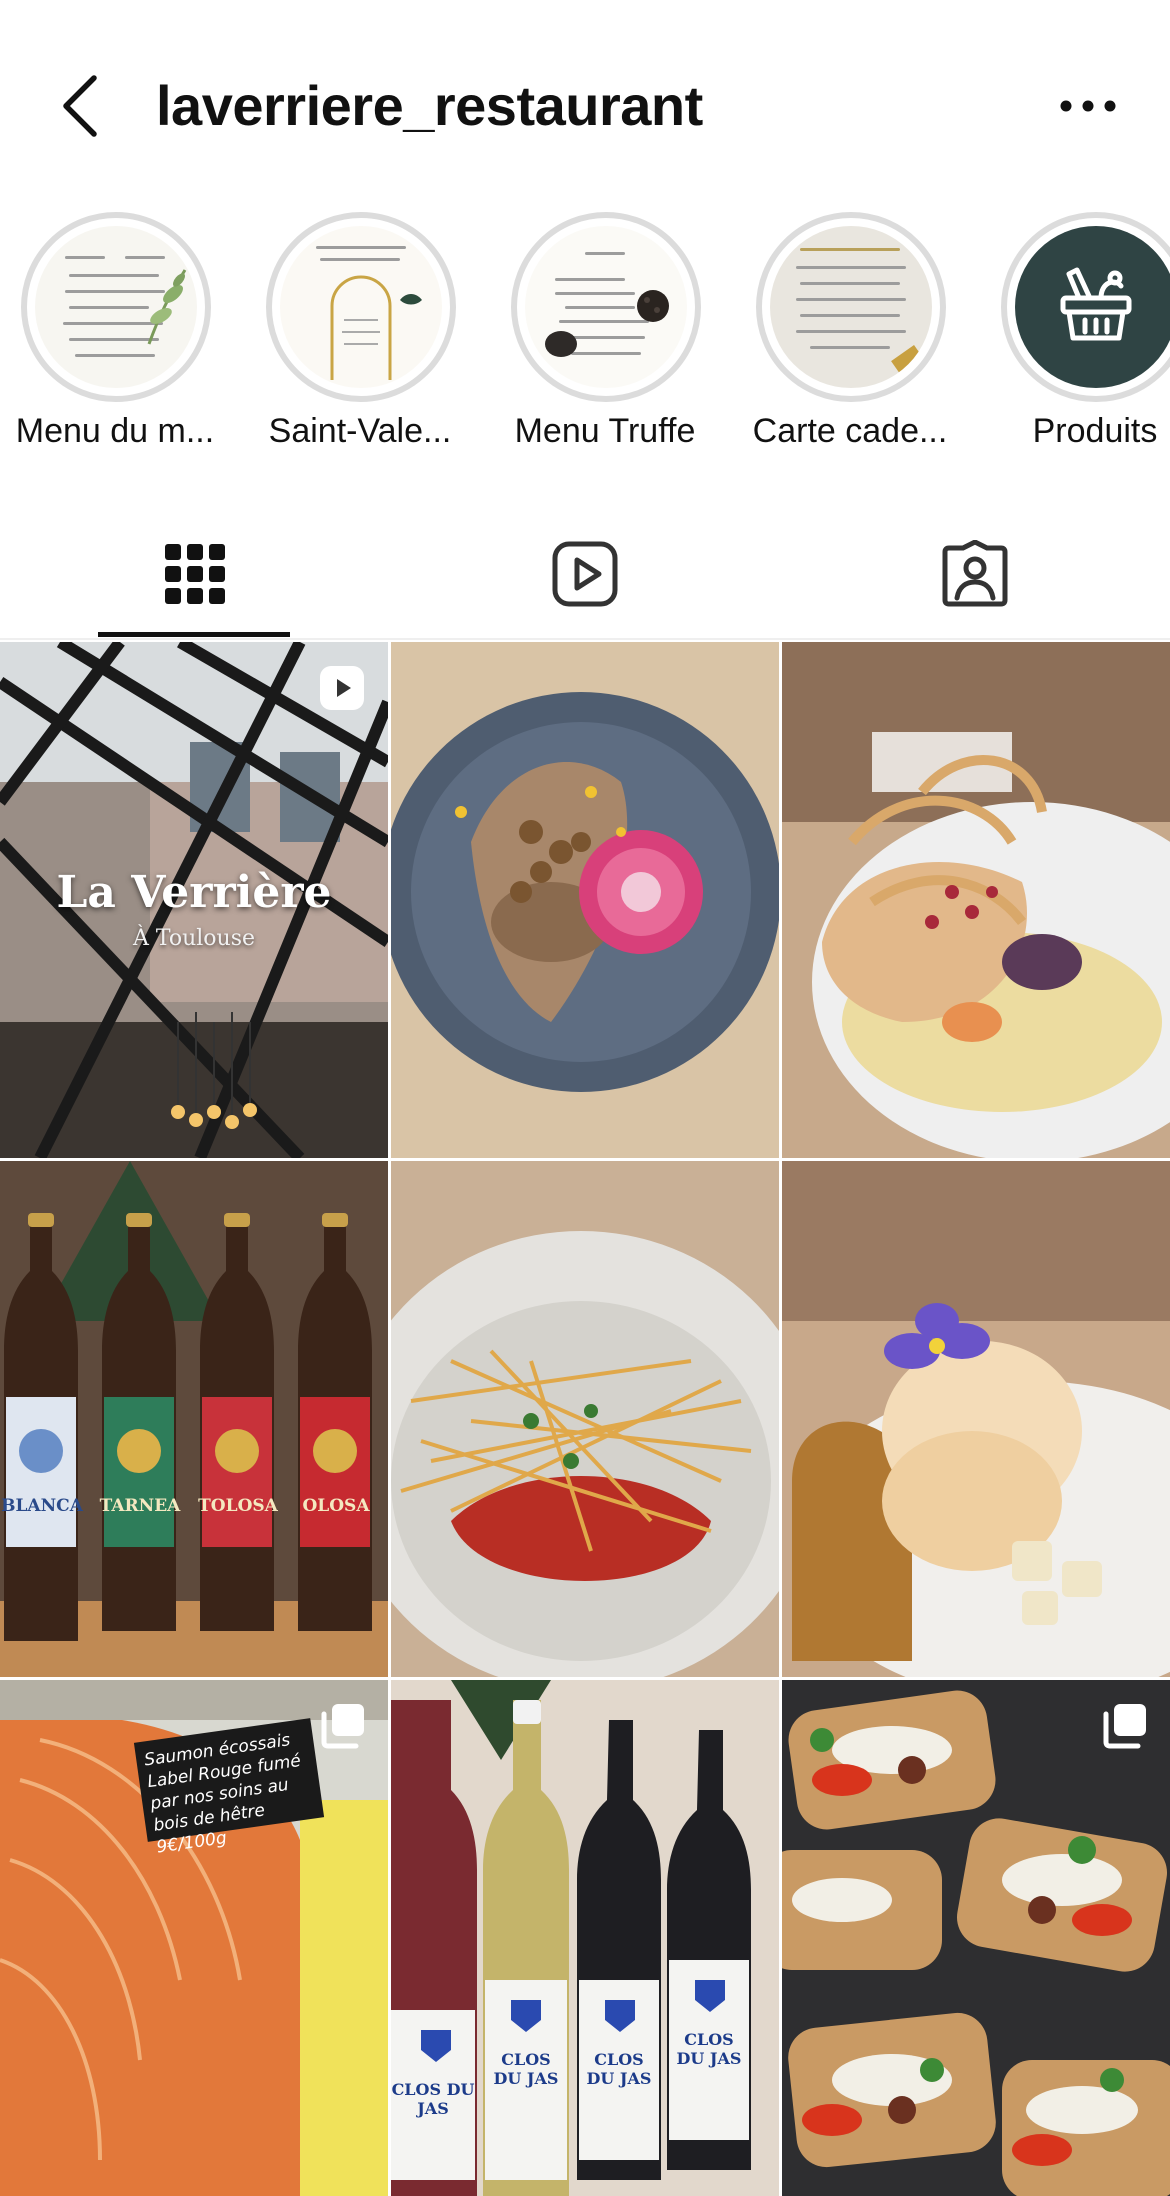  Describe the element at coordinates (238, 1506) in the screenshot. I see `beer-label: TOLOSA` at that location.